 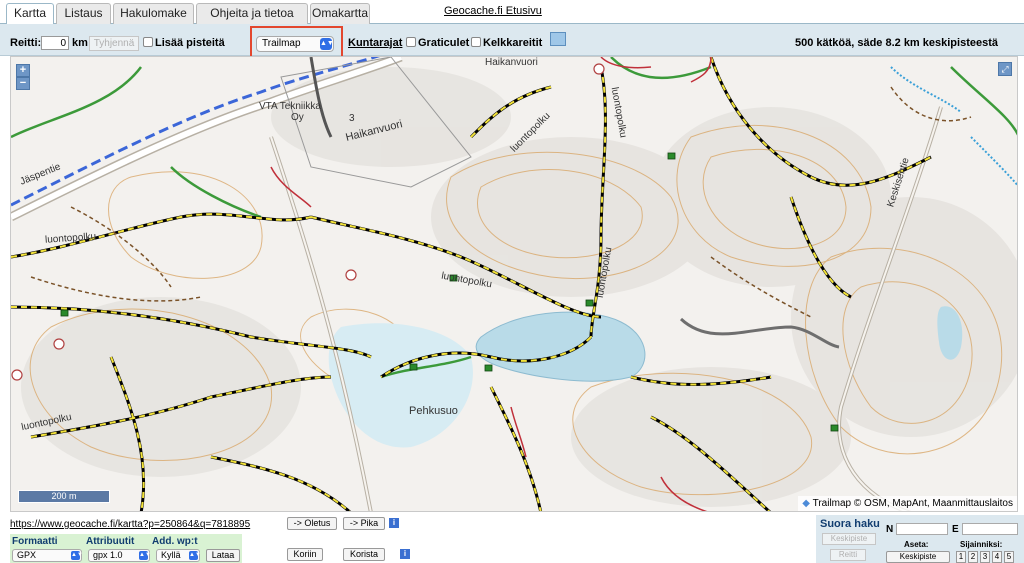 What do you see at coordinates (1005, 69) in the screenshot?
I see `fullscreen-icon: ⤢` at bounding box center [1005, 69].